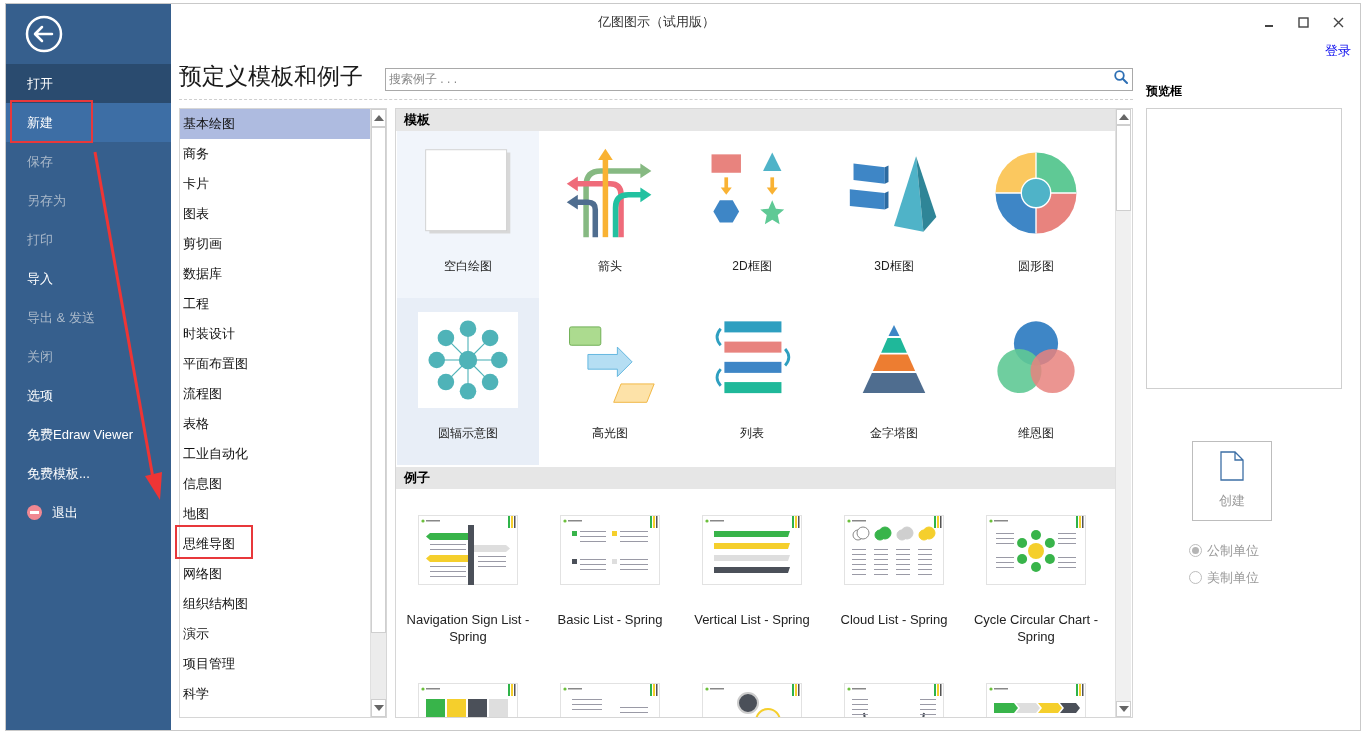 The height and width of the screenshot is (734, 1364). I want to click on sidebar-item: 新建, so click(88, 122).